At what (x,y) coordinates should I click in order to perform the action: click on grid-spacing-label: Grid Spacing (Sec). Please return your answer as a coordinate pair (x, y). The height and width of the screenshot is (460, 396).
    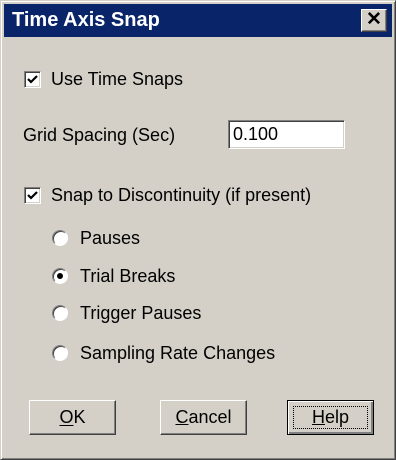
    Looking at the image, I should click on (99, 135).